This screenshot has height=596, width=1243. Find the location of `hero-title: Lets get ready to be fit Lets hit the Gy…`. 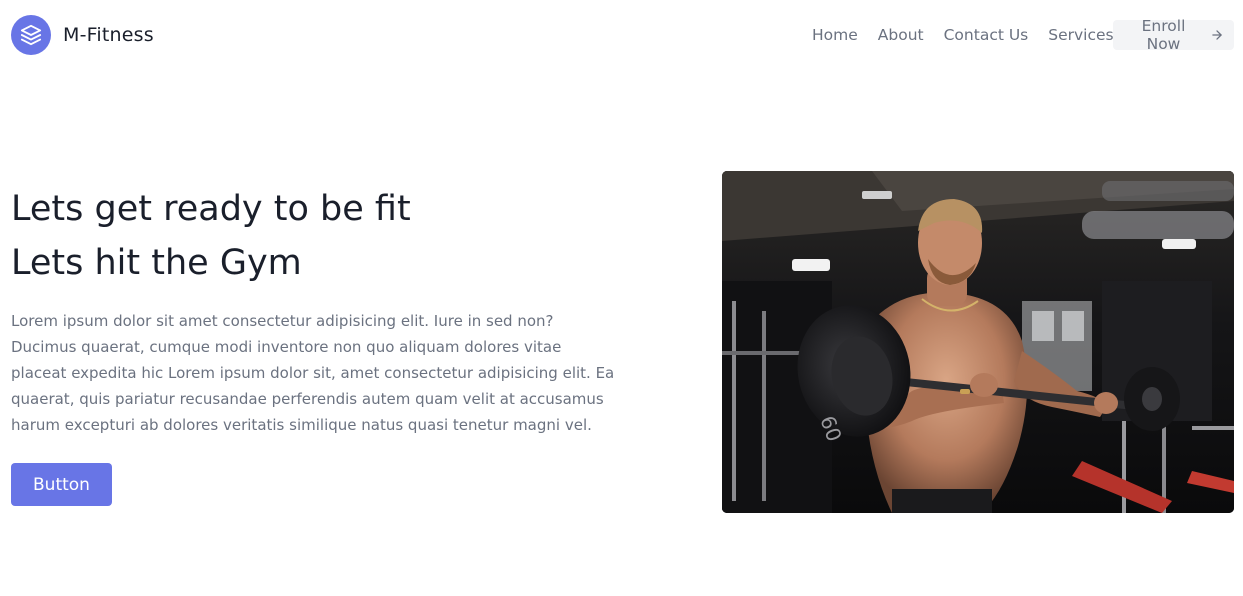

hero-title: Lets get ready to be fit Lets hit the Gy… is located at coordinates (321, 236).